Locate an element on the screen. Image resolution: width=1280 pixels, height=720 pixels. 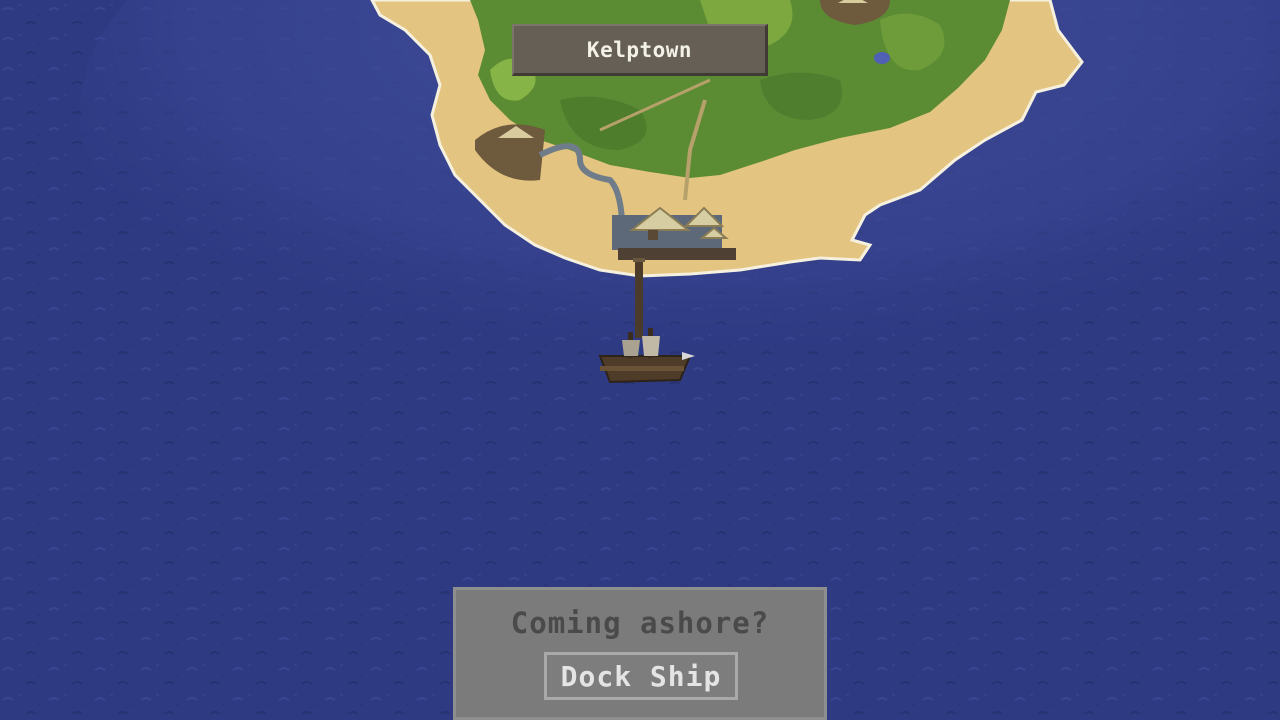
dock-prompt-panel: Coming ashore? Dock Ship is located at coordinates (640, 653).